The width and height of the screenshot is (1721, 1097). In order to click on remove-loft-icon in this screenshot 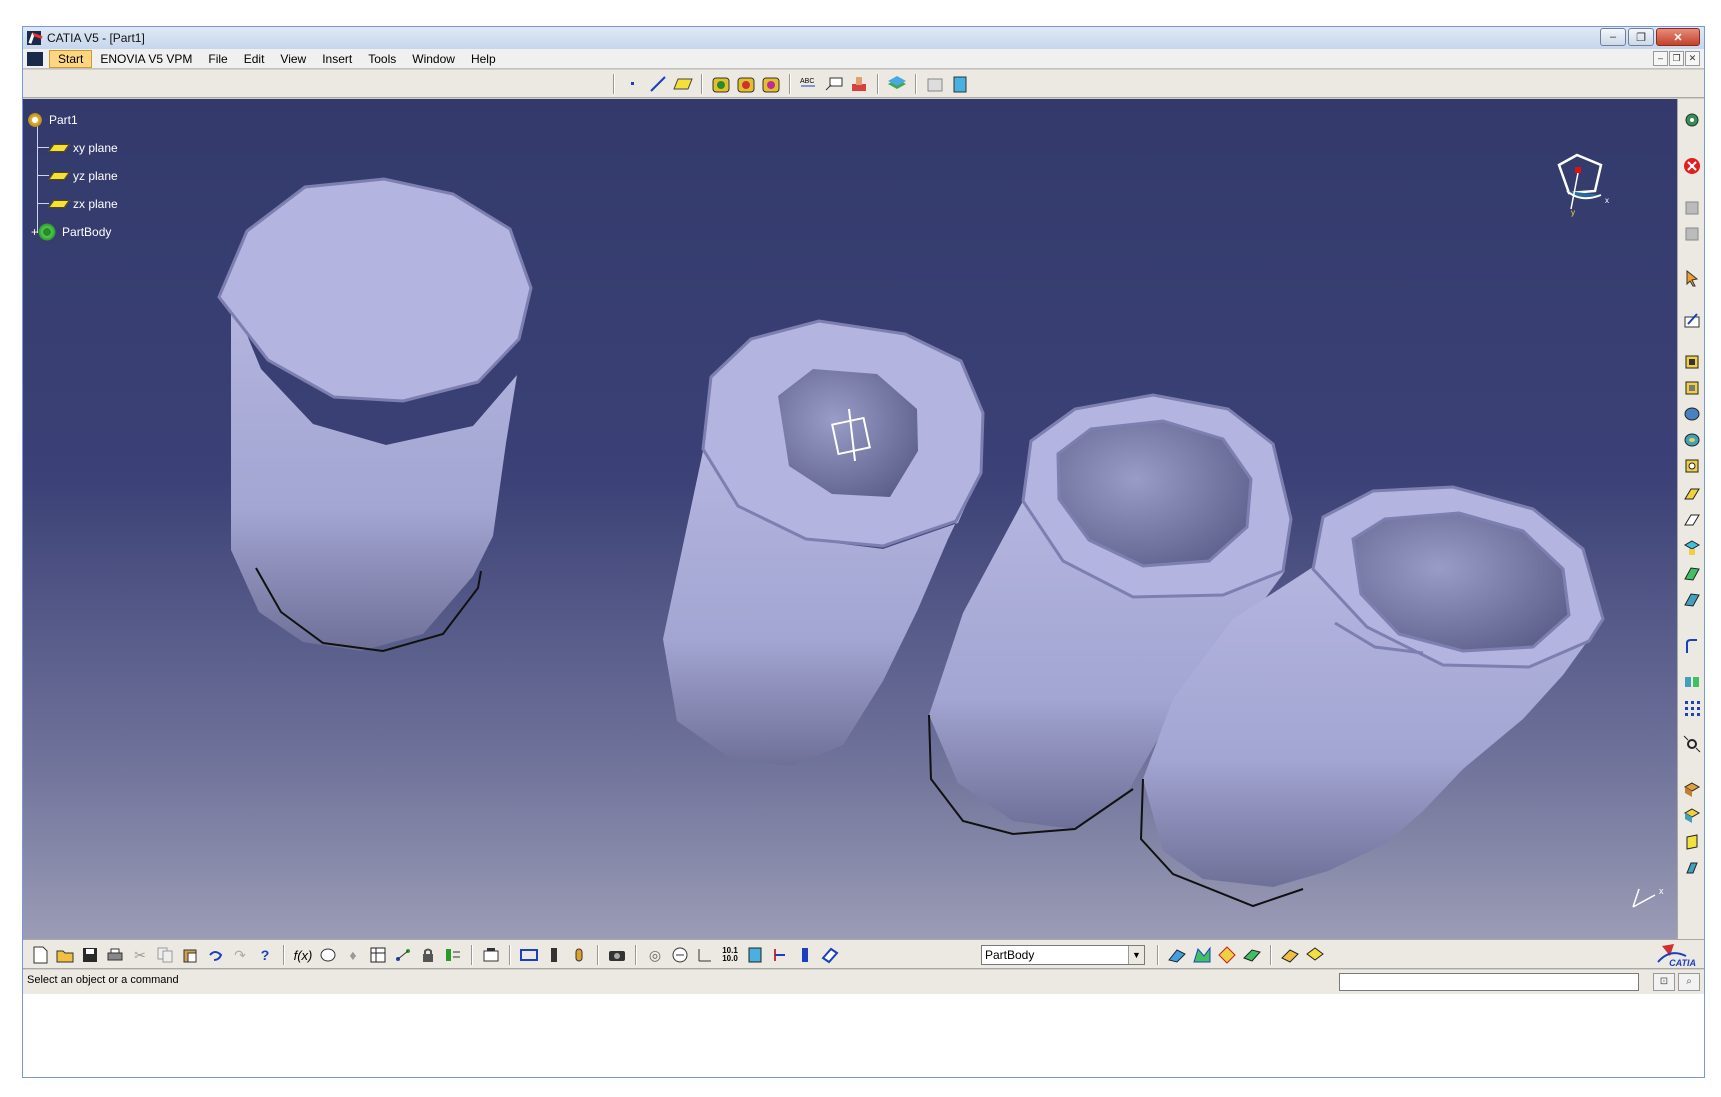, I will do `click(1691, 599)`.